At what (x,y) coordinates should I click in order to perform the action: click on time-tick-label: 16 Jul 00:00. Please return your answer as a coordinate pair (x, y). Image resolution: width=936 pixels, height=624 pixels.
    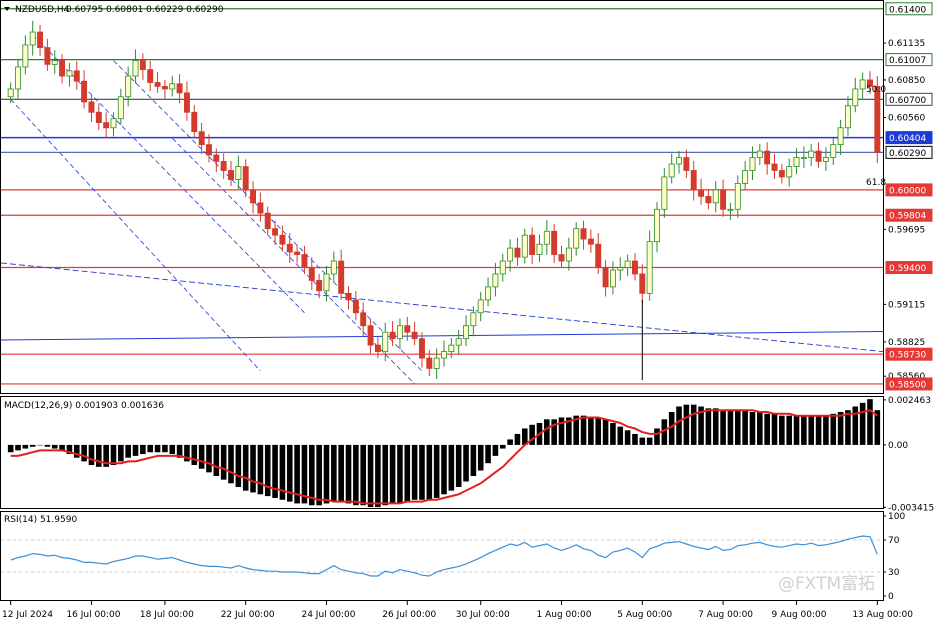
    Looking at the image, I should click on (93, 615).